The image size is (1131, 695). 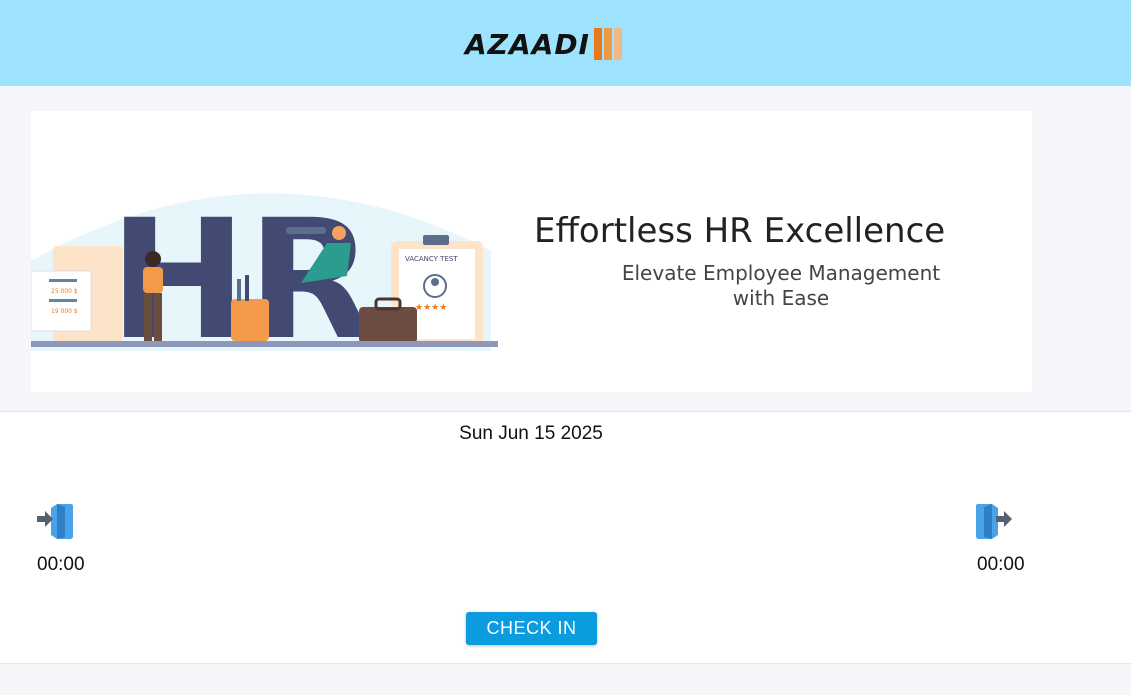 I want to click on check-in-time: 00:00, so click(x=61, y=564).